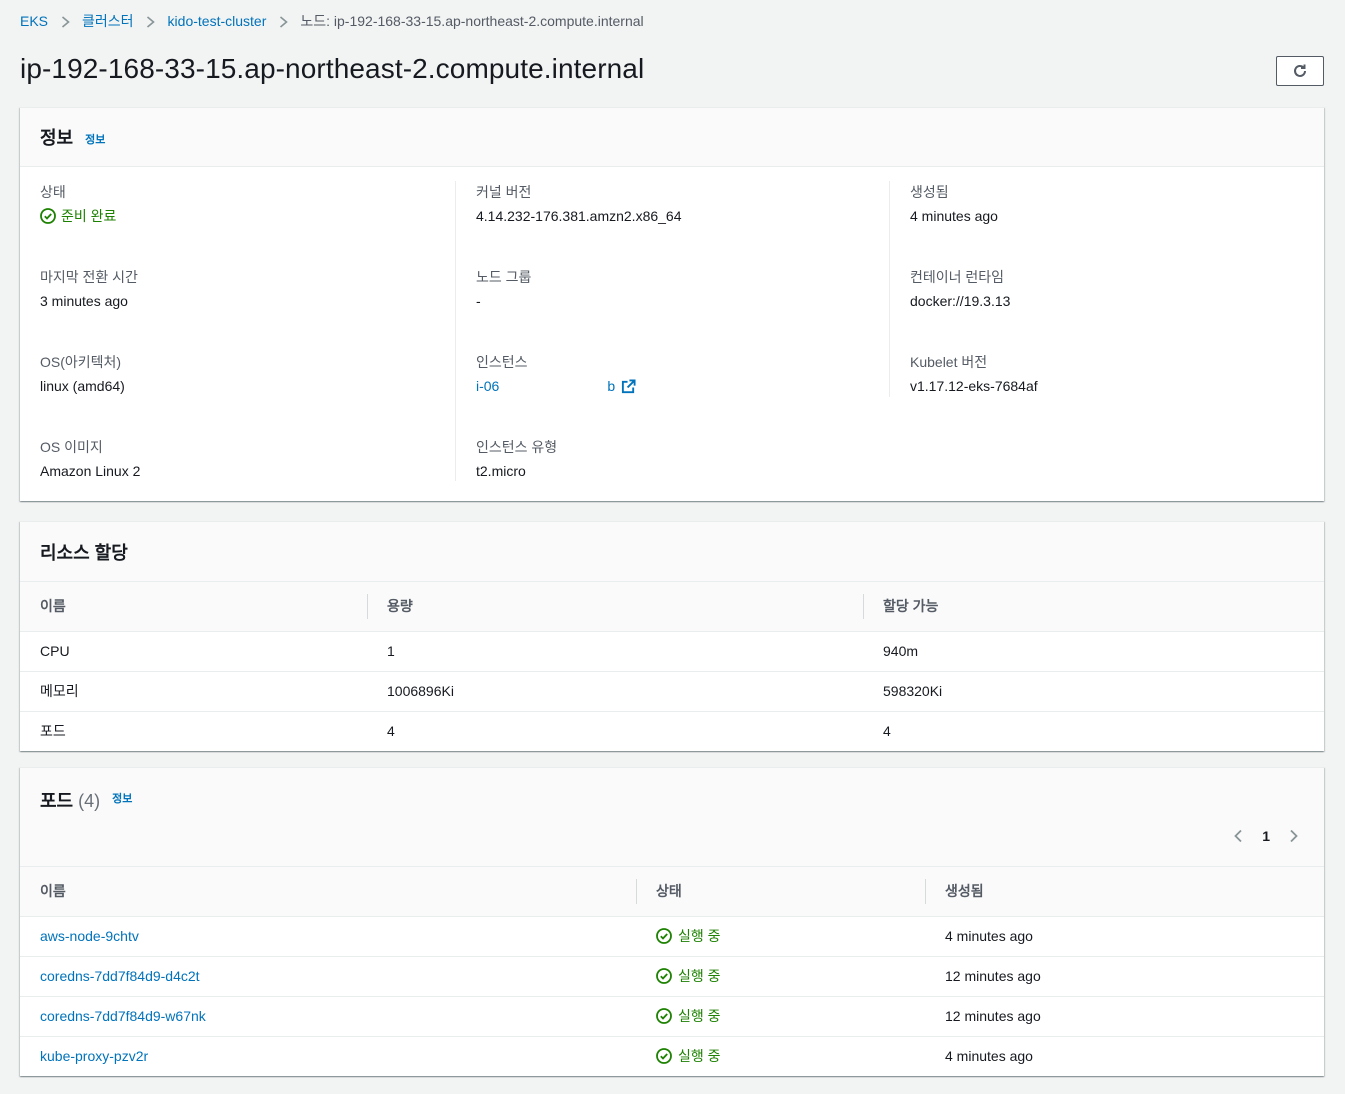 The height and width of the screenshot is (1094, 1345). I want to click on breadcrumb-cluster: kido-test-cluster, so click(217, 21).